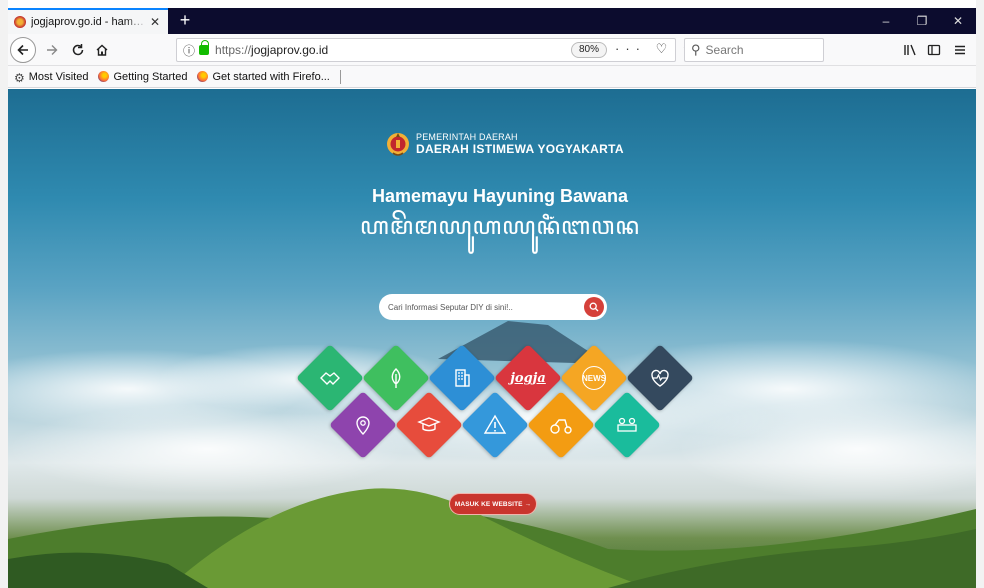  What do you see at coordinates (594, 378) in the screenshot?
I see `tile-news-label: NEWS` at bounding box center [594, 378].